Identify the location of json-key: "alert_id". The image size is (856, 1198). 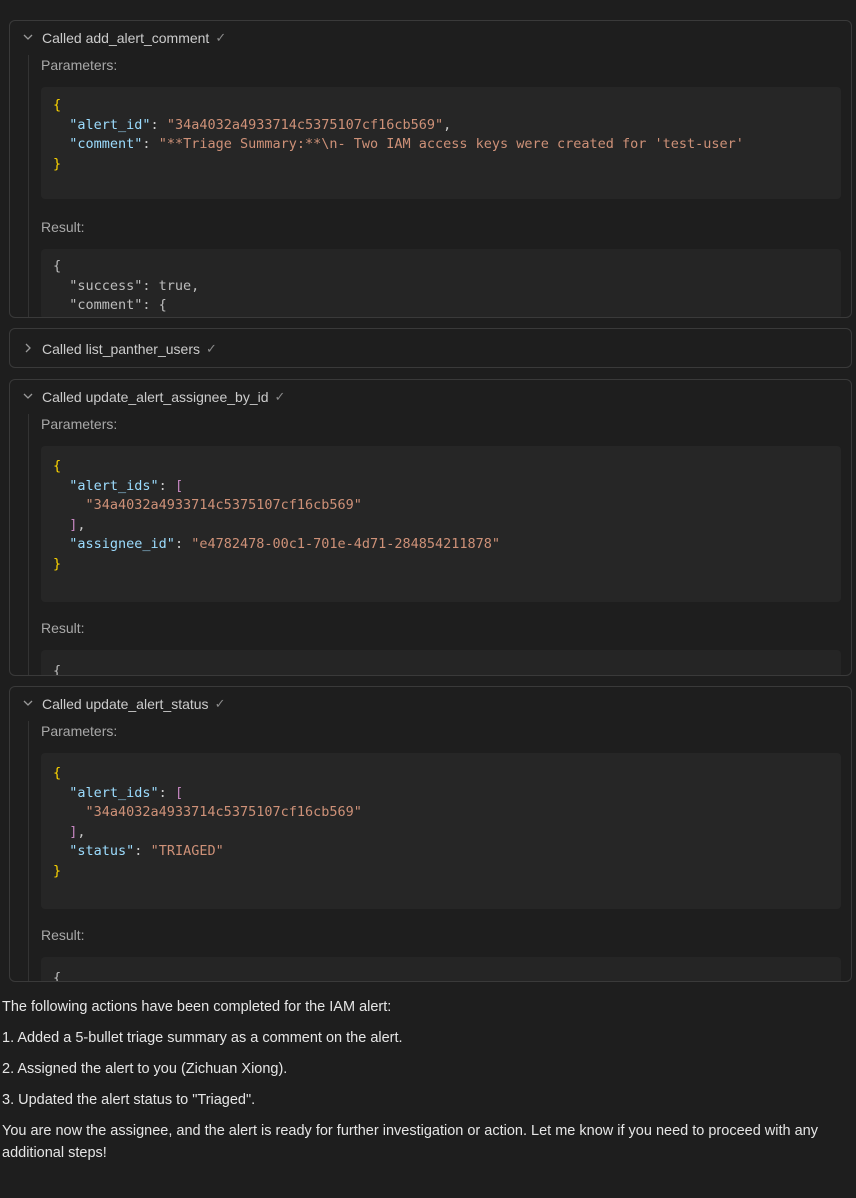
(110, 124).